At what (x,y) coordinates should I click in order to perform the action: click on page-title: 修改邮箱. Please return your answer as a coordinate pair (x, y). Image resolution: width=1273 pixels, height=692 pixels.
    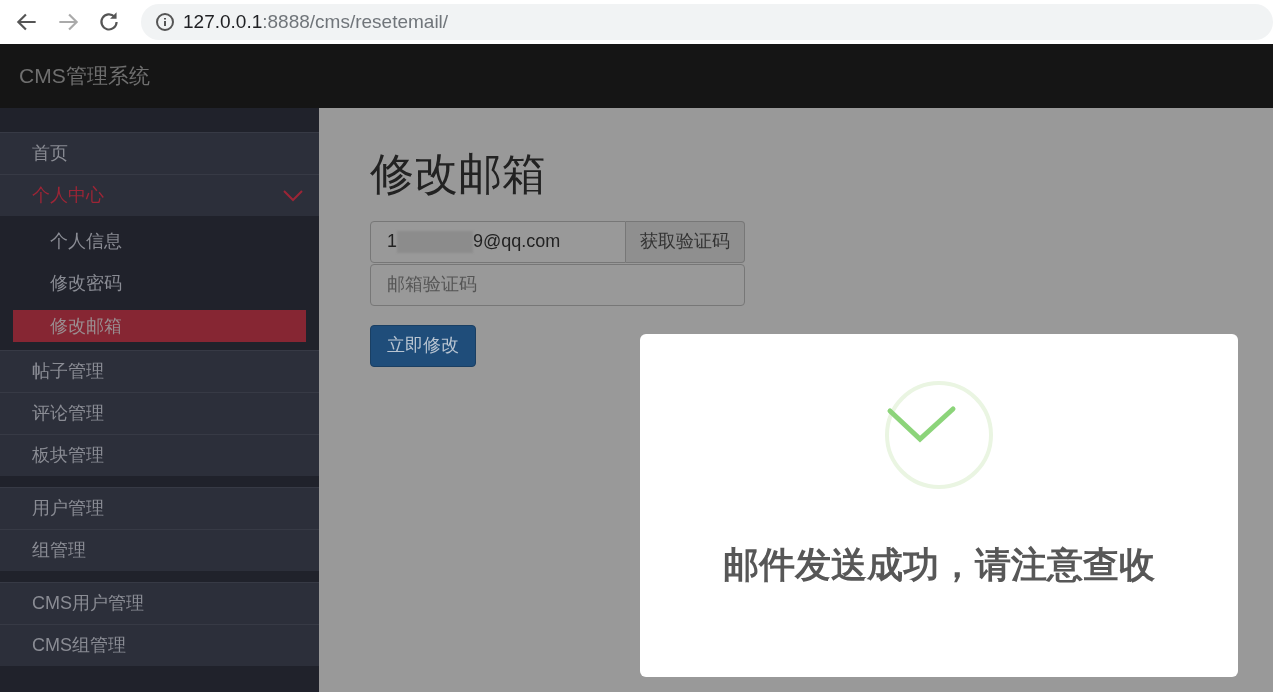
    Looking at the image, I should click on (458, 174).